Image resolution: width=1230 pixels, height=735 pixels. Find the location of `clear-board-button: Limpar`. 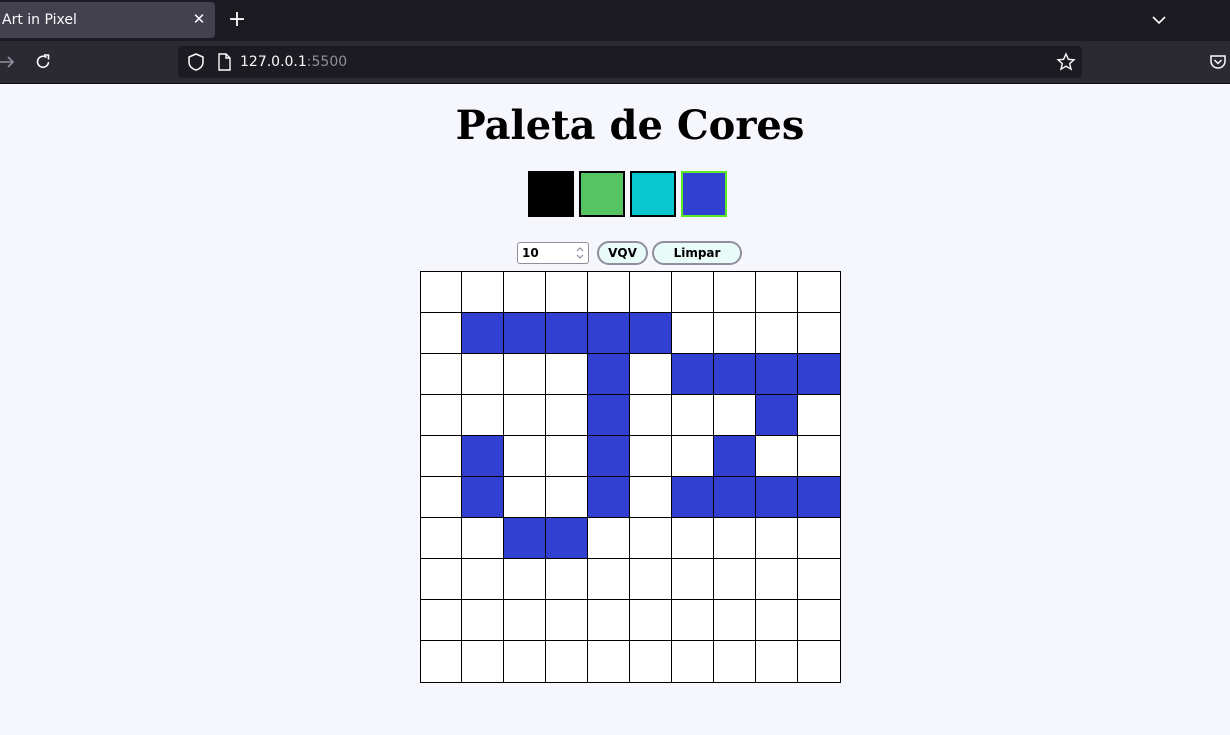

clear-board-button: Limpar is located at coordinates (697, 253).